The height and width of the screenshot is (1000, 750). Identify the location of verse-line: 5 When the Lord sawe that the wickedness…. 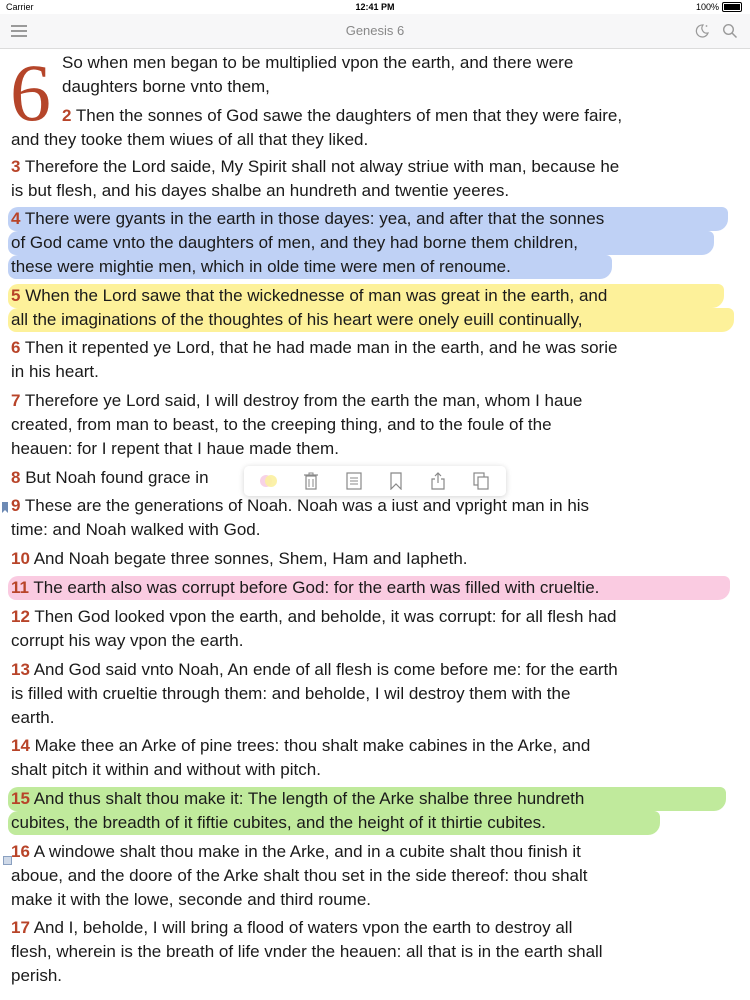
(309, 296).